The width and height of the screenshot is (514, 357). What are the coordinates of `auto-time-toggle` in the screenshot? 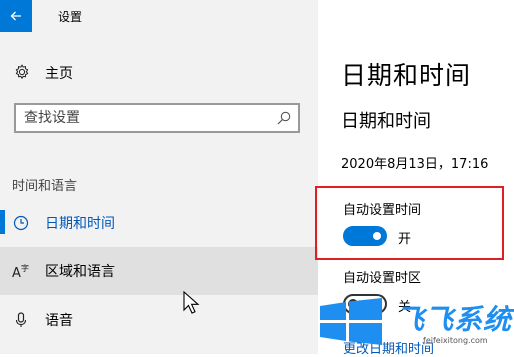 It's located at (365, 236).